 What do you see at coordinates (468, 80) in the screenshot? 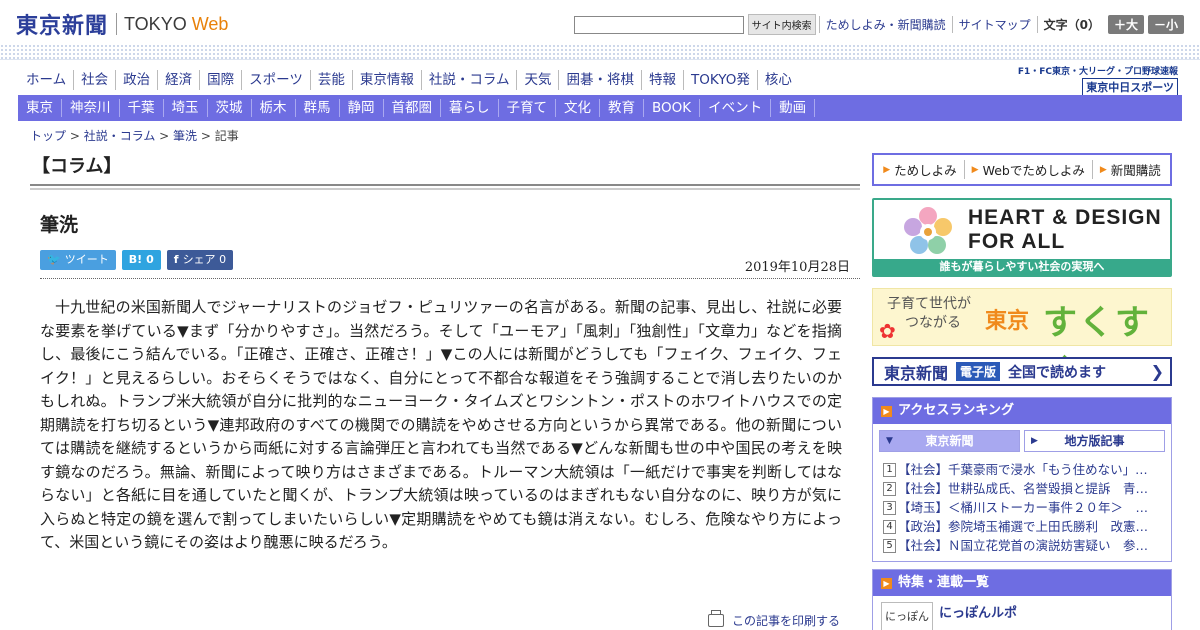
I see `nav-editorial-column: 社説・コラム` at bounding box center [468, 80].